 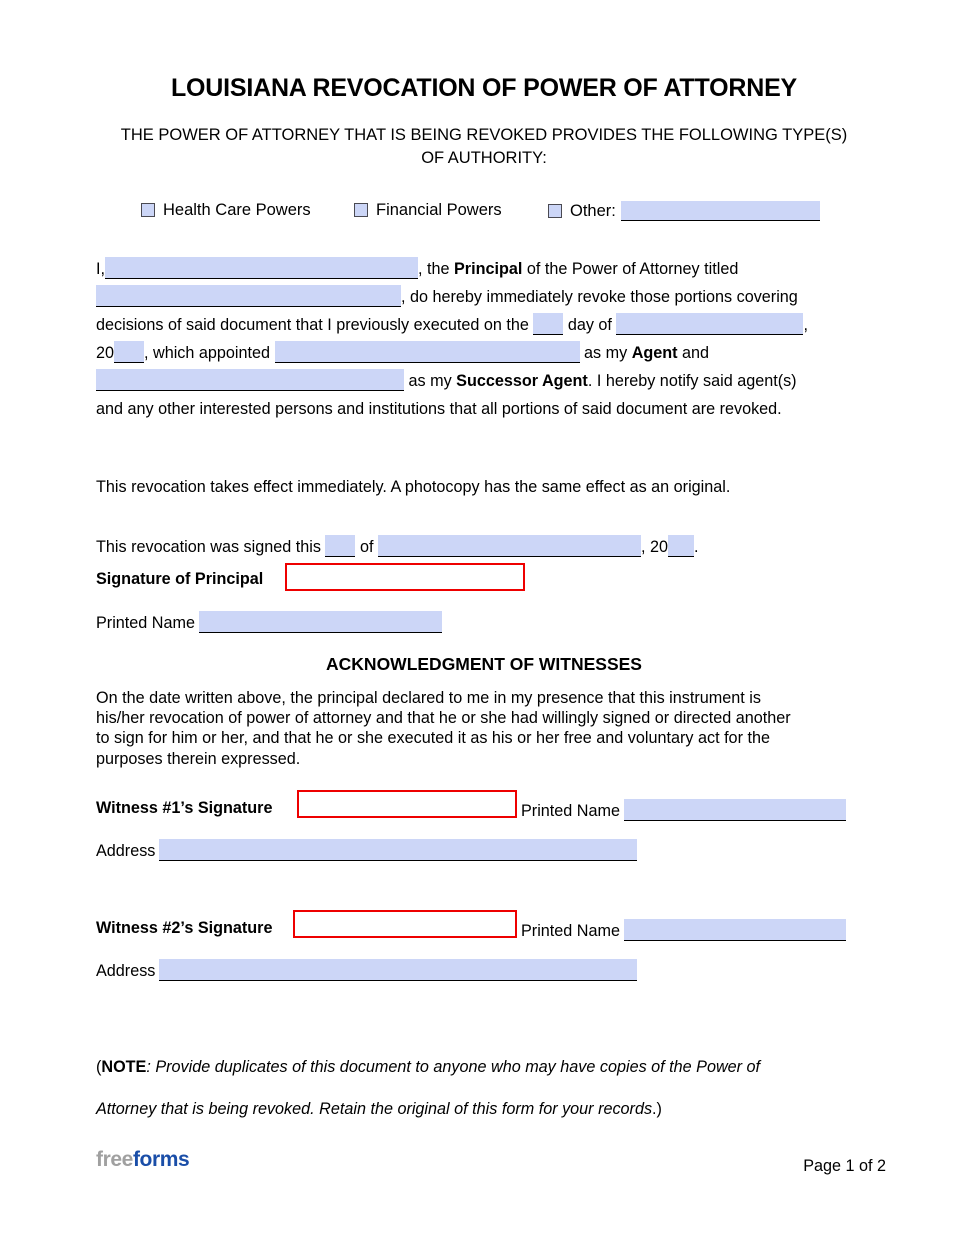 I want to click on signing-of: of, so click(x=366, y=547).